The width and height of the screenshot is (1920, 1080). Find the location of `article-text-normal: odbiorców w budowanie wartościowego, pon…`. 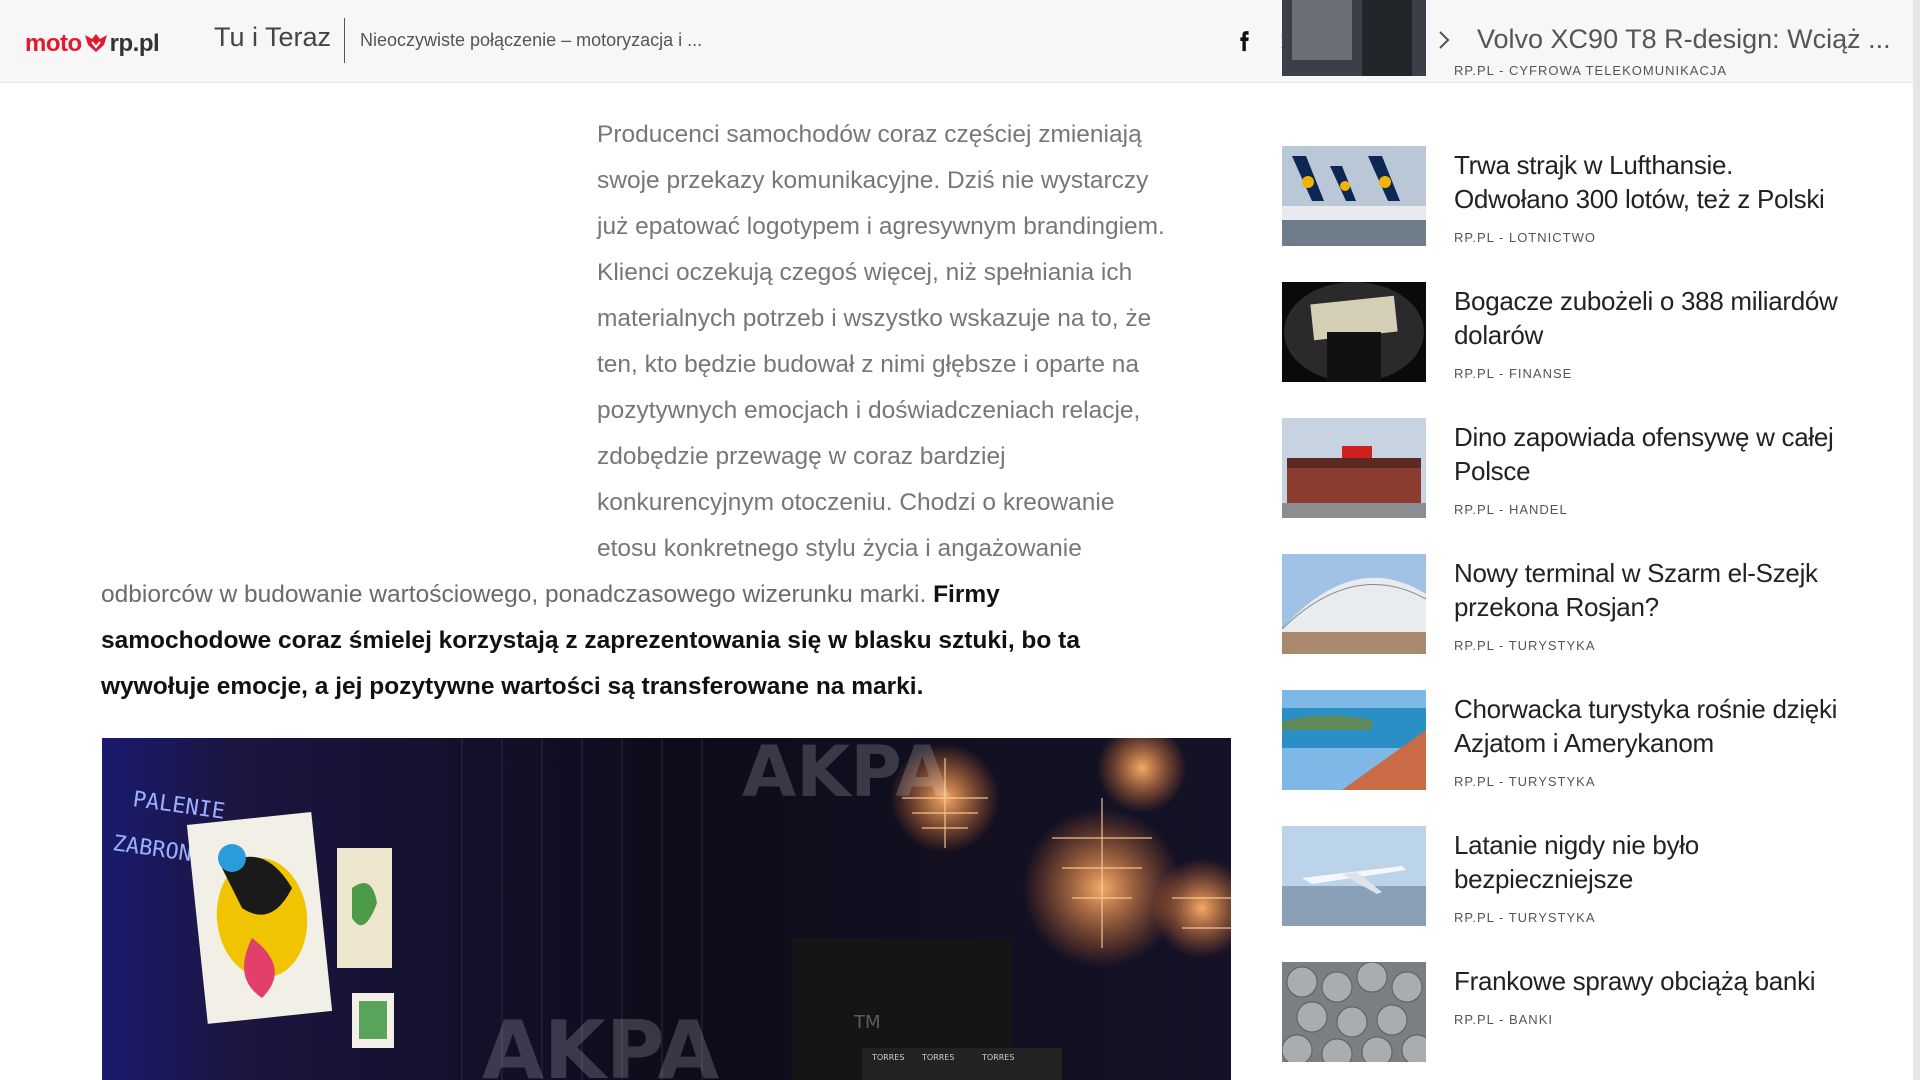

article-text-normal: odbiorców w budowanie wartościowego, pon… is located at coordinates (514, 594).